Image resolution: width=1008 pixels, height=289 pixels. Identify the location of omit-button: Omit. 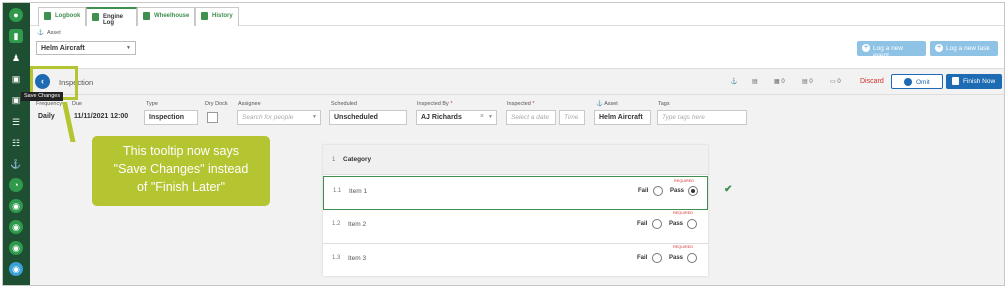
(917, 81).